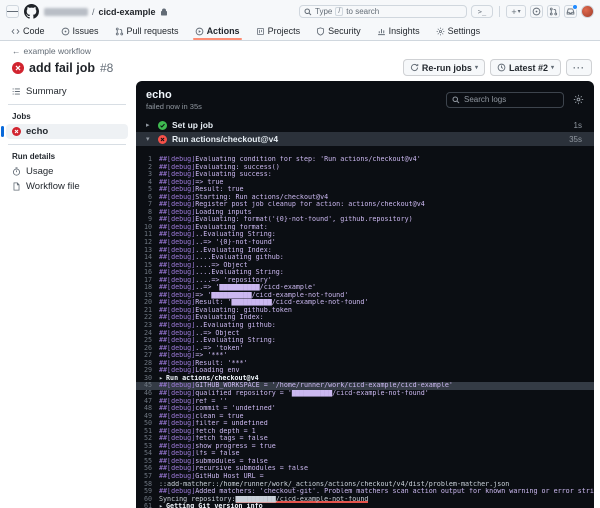 This screenshot has width=600, height=508. I want to click on log-line: 30 ▸ Run actions/checkout@v4, so click(365, 379).